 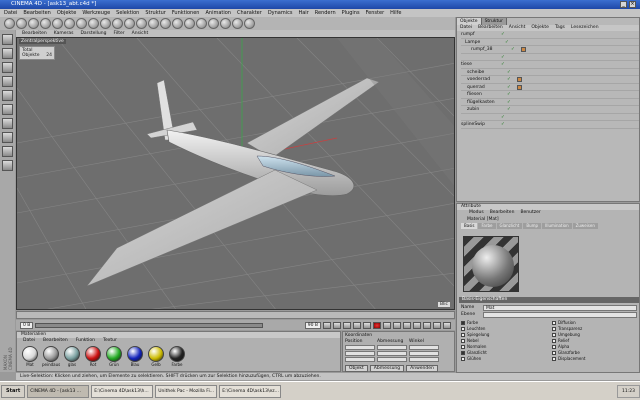 What do you see at coordinates (140, 33) in the screenshot?
I see `viewport-menu-view: Ansicht` at bounding box center [140, 33].